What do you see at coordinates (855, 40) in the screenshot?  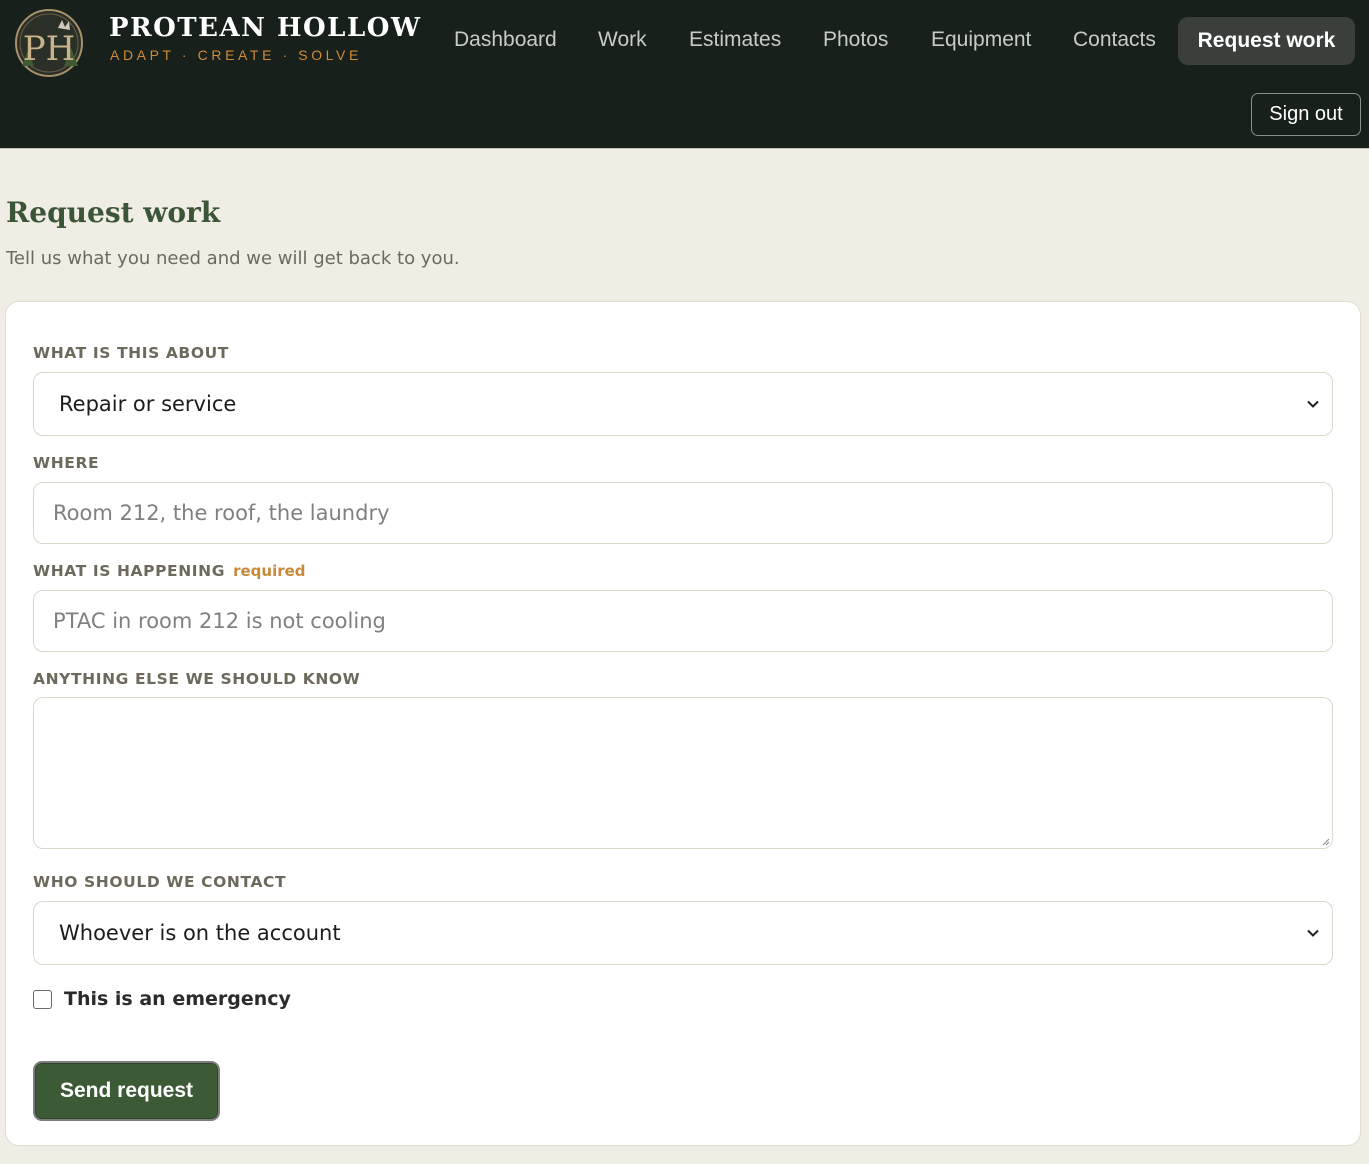 I see `nav-photos: Photos` at bounding box center [855, 40].